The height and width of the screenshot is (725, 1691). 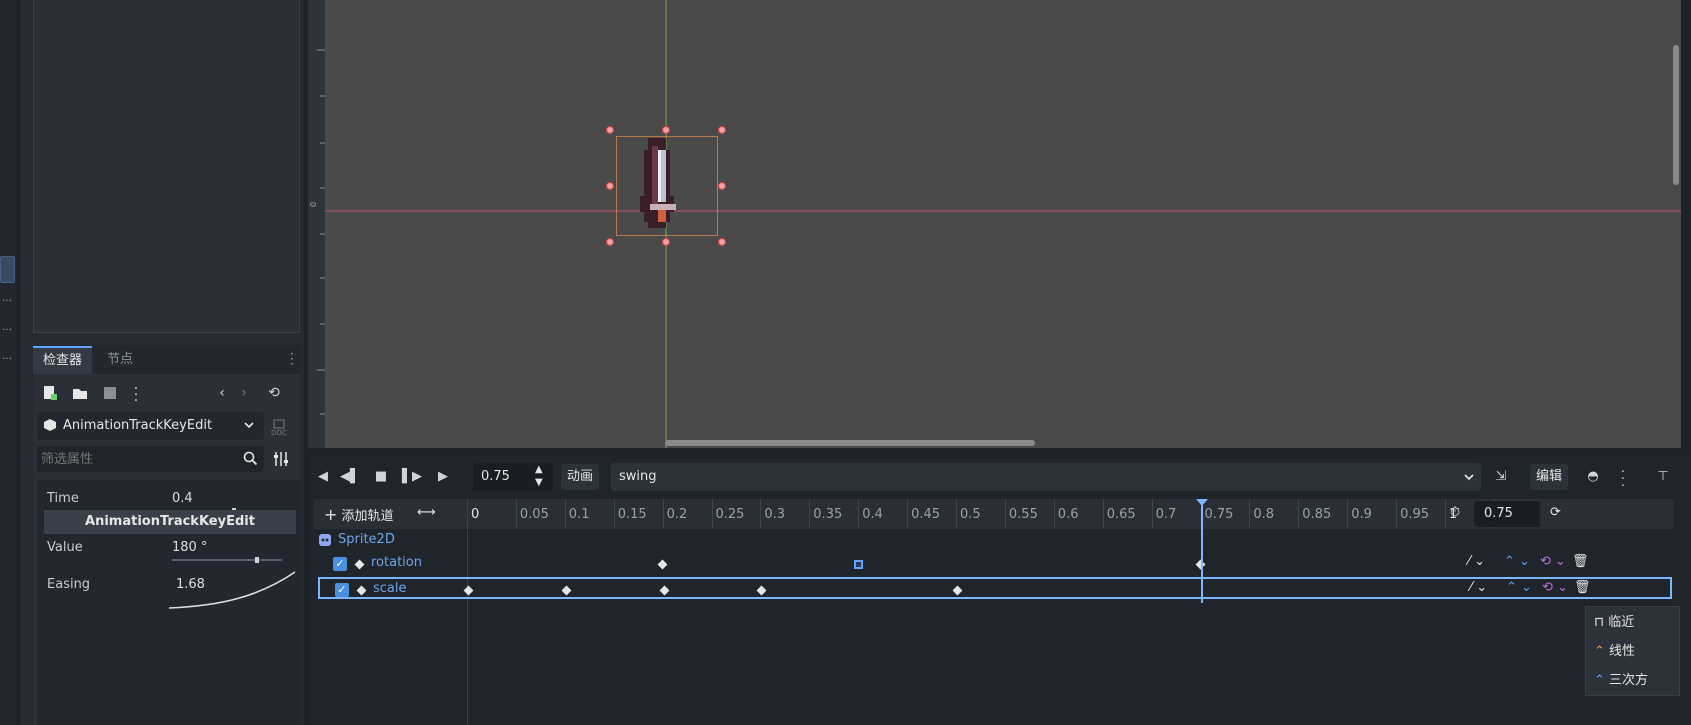 What do you see at coordinates (1068, 514) in the screenshot?
I see `tick-label: 0.6` at bounding box center [1068, 514].